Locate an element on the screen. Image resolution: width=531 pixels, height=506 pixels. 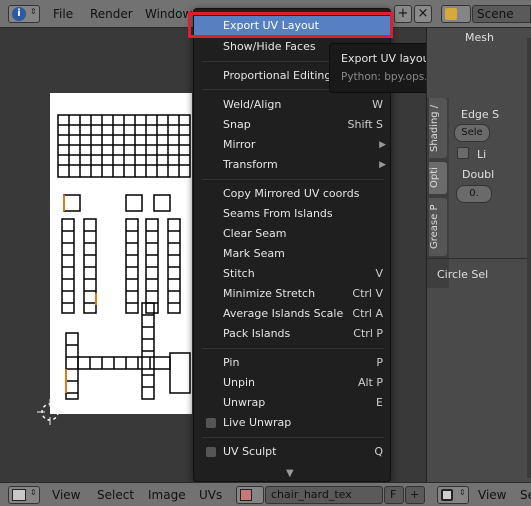
double-value: 0. is located at coordinates (474, 193).